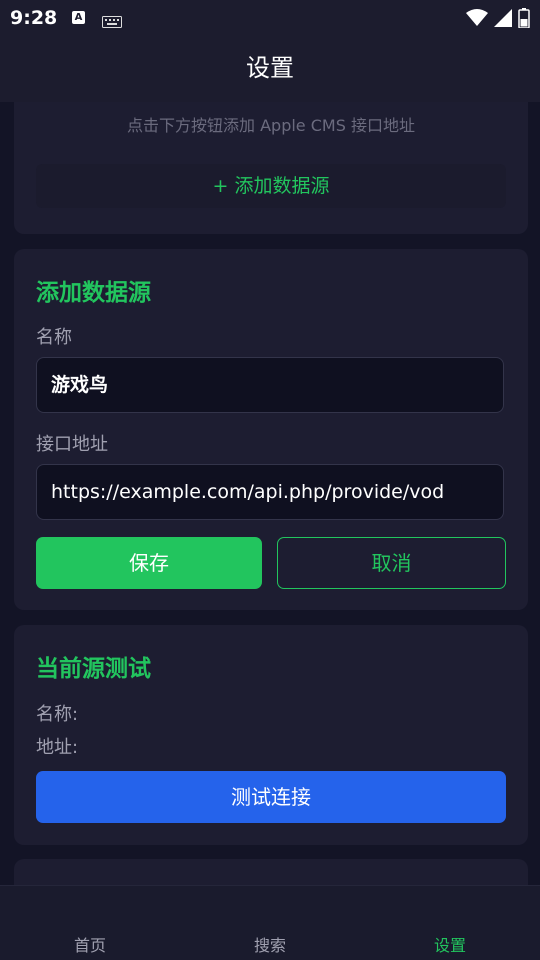 The height and width of the screenshot is (960, 540). What do you see at coordinates (271, 125) in the screenshot?
I see `empty-source-hint: 点击下方按钮添加 Apple CMS 接口地址` at bounding box center [271, 125].